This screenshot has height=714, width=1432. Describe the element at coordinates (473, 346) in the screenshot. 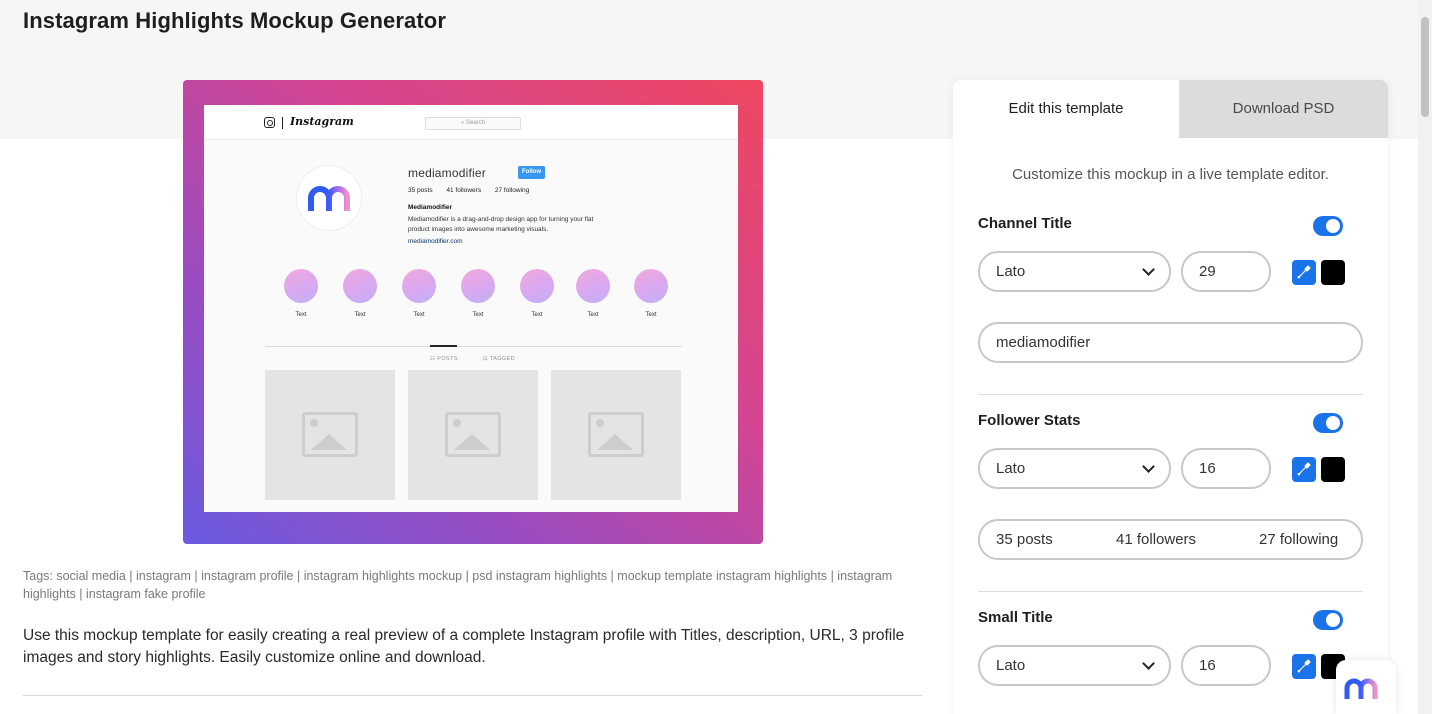

I see `posts-divider` at that location.